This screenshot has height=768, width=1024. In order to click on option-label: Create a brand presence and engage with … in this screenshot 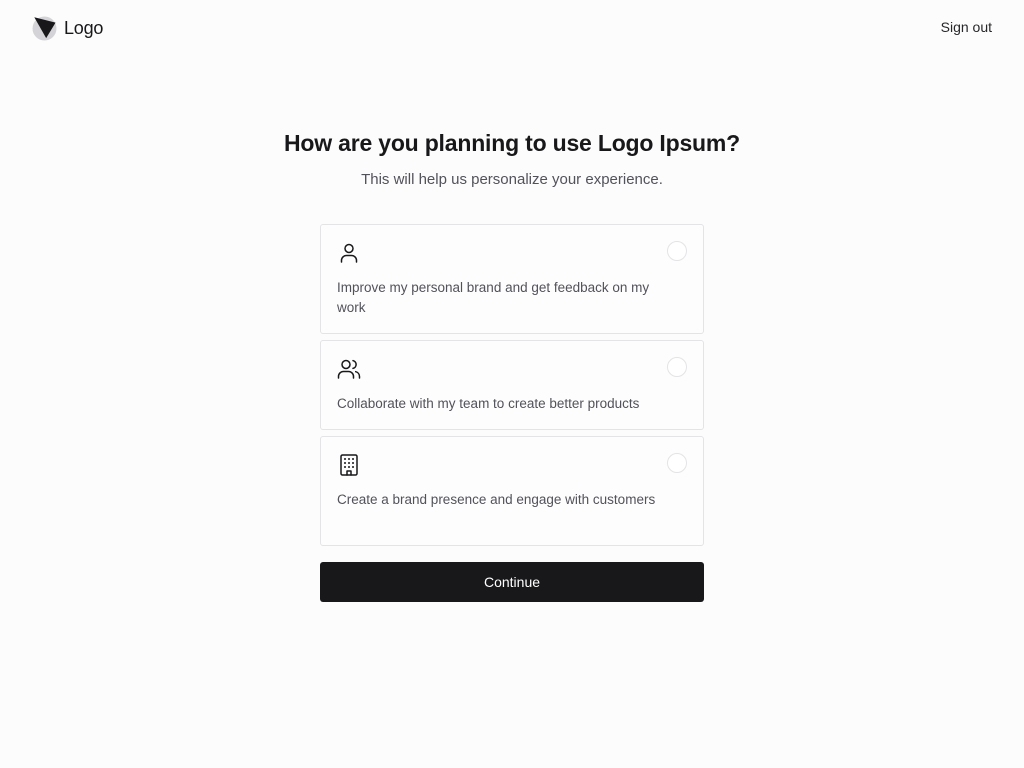, I will do `click(496, 499)`.